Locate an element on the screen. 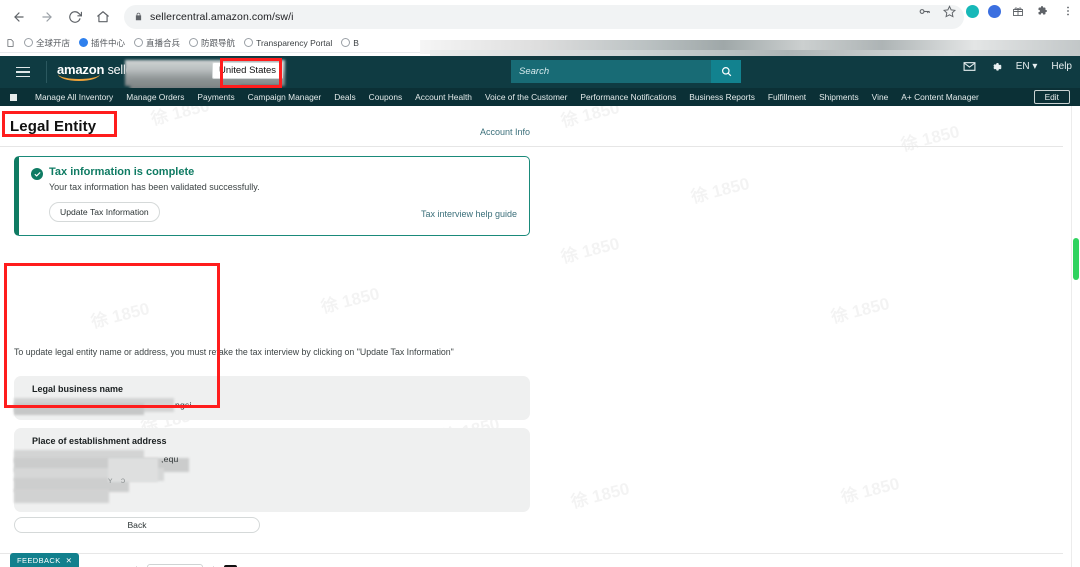 Image resolution: width=1080 pixels, height=567 pixels. search-bar is located at coordinates (626, 71).